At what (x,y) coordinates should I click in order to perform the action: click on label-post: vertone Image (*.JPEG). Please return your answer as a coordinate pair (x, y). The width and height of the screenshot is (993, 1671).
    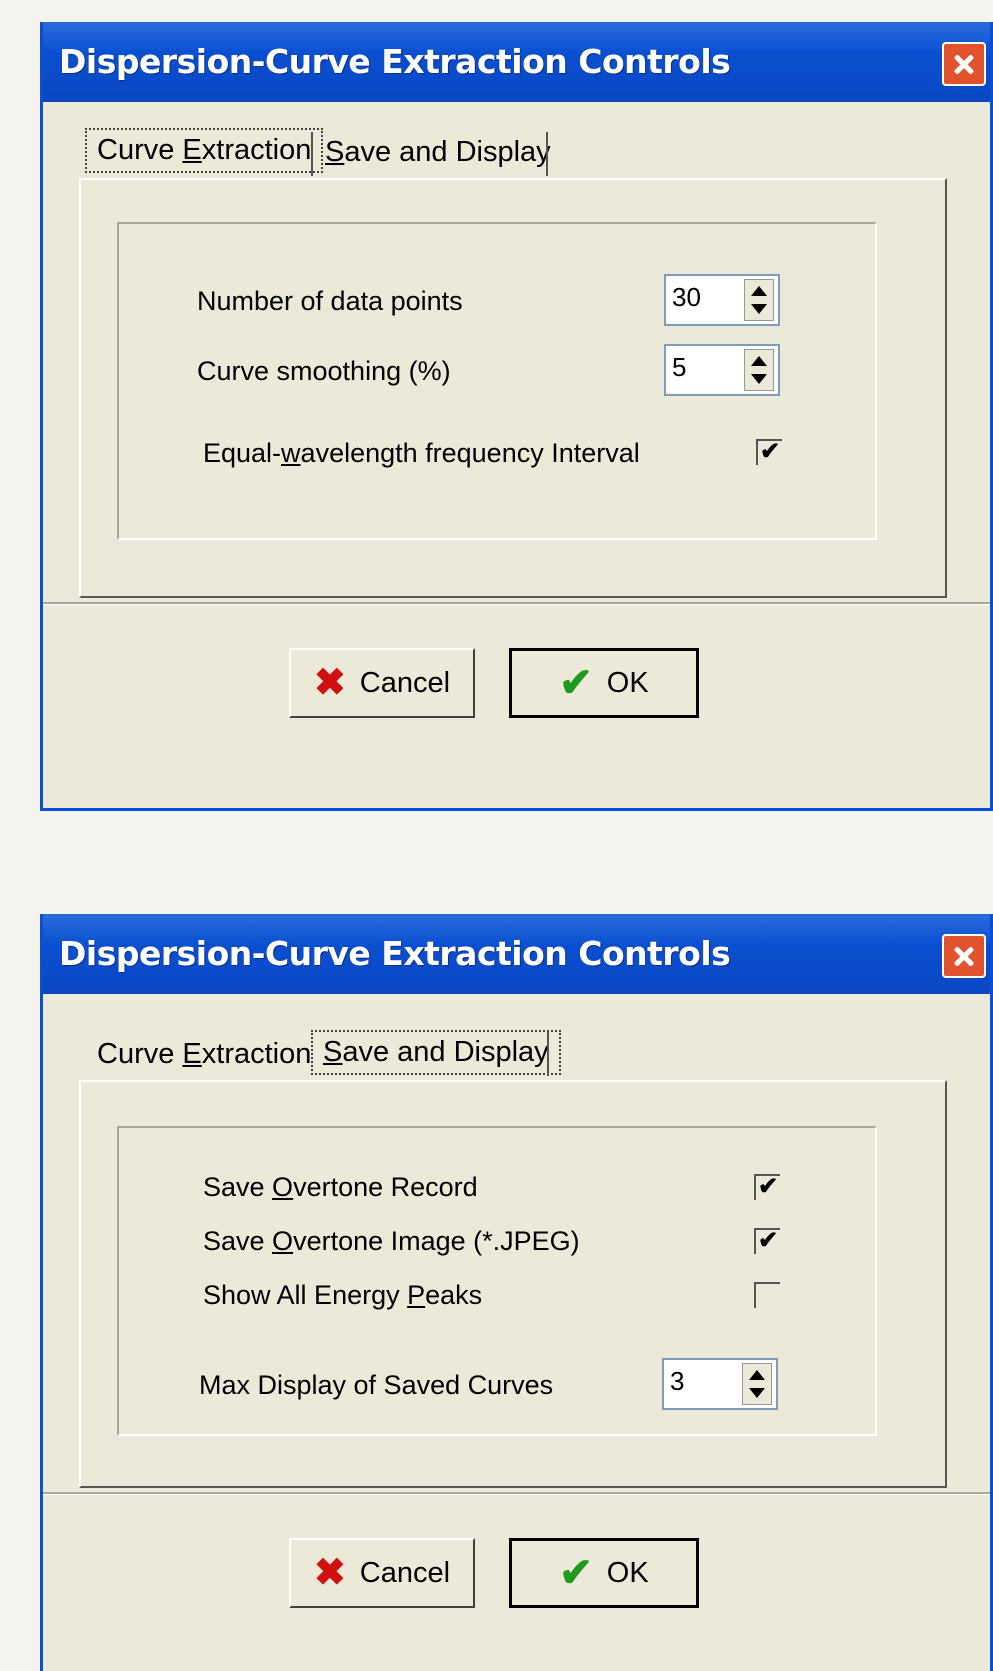
    Looking at the image, I should click on (436, 1241).